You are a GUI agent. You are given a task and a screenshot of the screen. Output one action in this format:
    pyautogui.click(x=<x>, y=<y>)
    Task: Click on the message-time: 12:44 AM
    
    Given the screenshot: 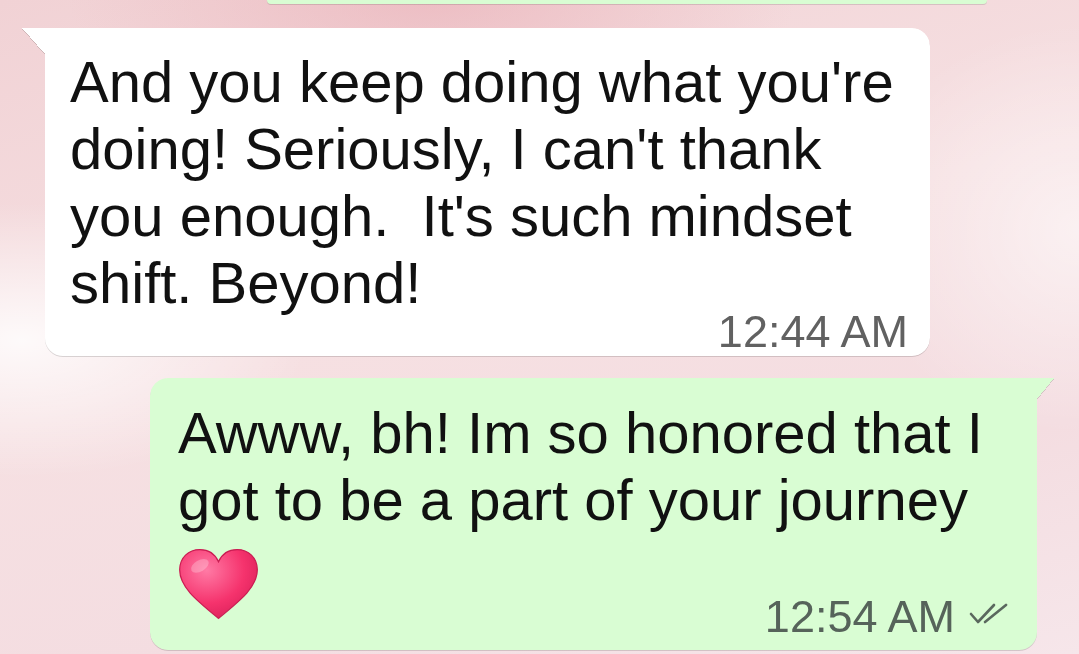 What is the action you would take?
    pyautogui.click(x=812, y=331)
    